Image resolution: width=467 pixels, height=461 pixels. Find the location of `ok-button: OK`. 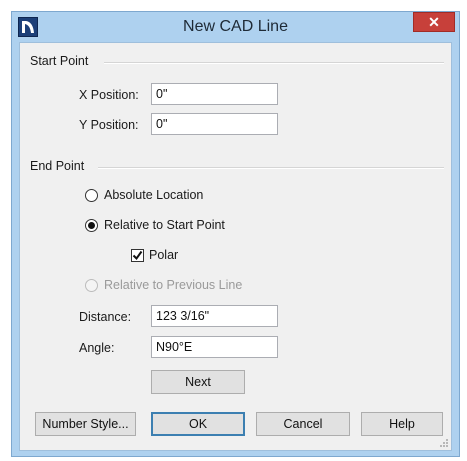

ok-button: OK is located at coordinates (198, 424).